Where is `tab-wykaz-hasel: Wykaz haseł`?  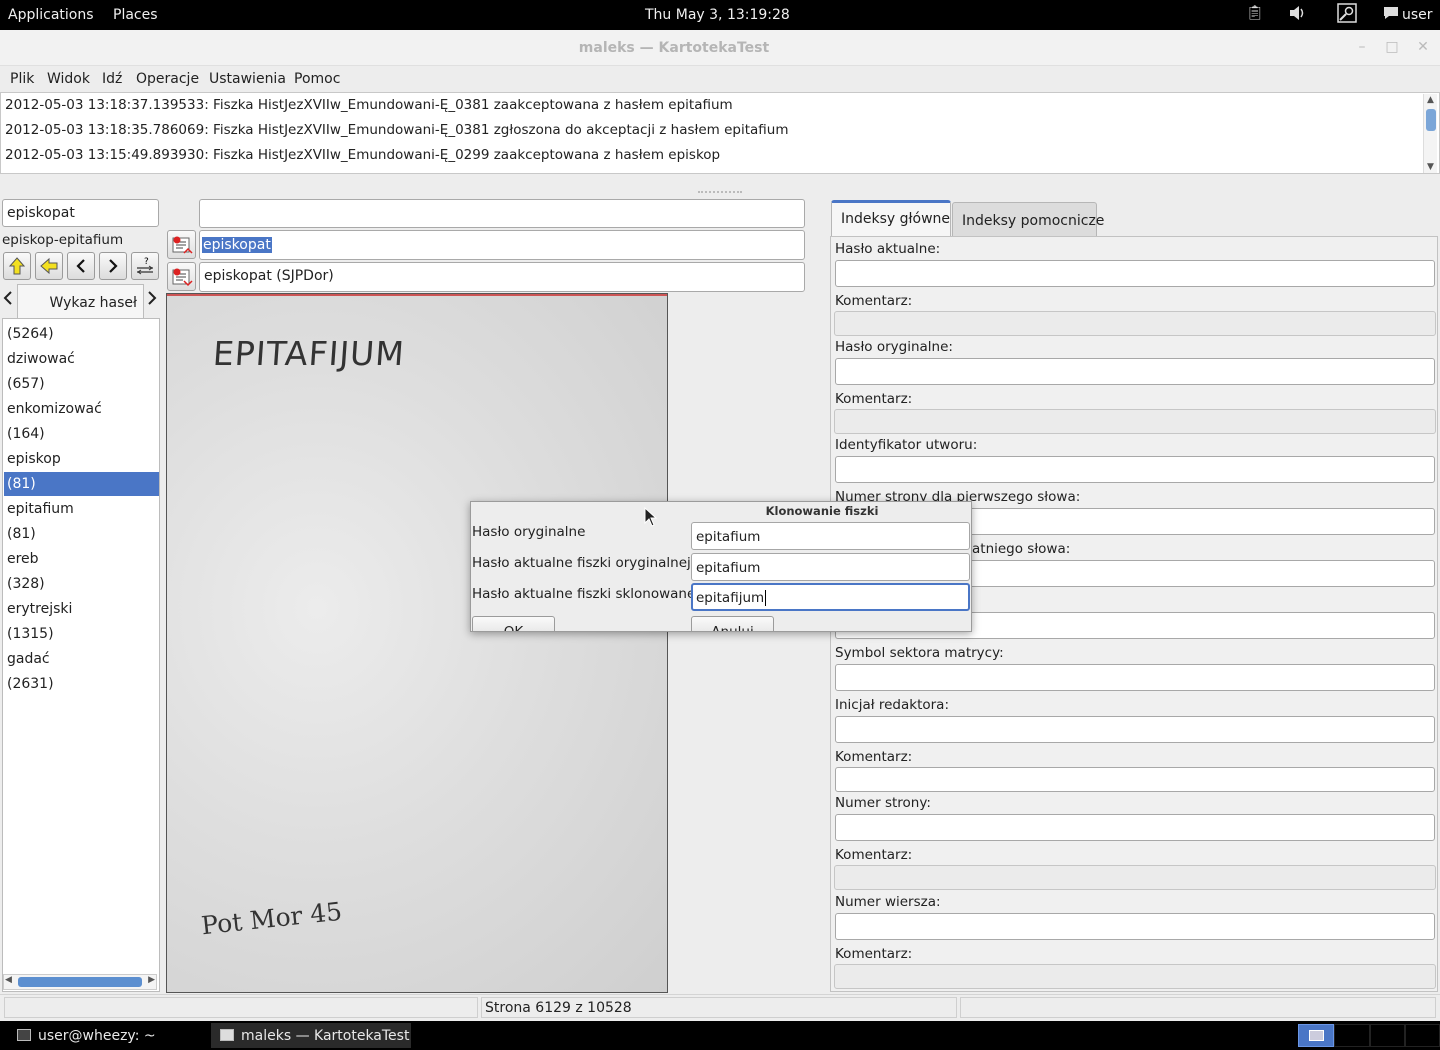 tab-wykaz-hasel: Wykaz haseł is located at coordinates (80, 301).